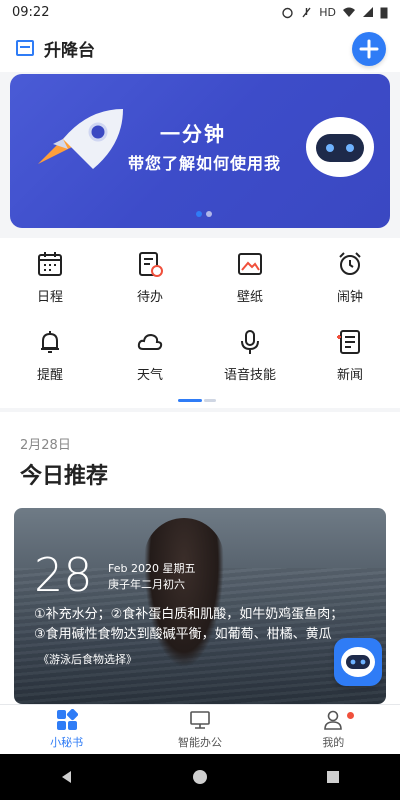 This screenshot has height=800, width=400. I want to click on shortcut-voice-skills: 语音技能, so click(250, 355).